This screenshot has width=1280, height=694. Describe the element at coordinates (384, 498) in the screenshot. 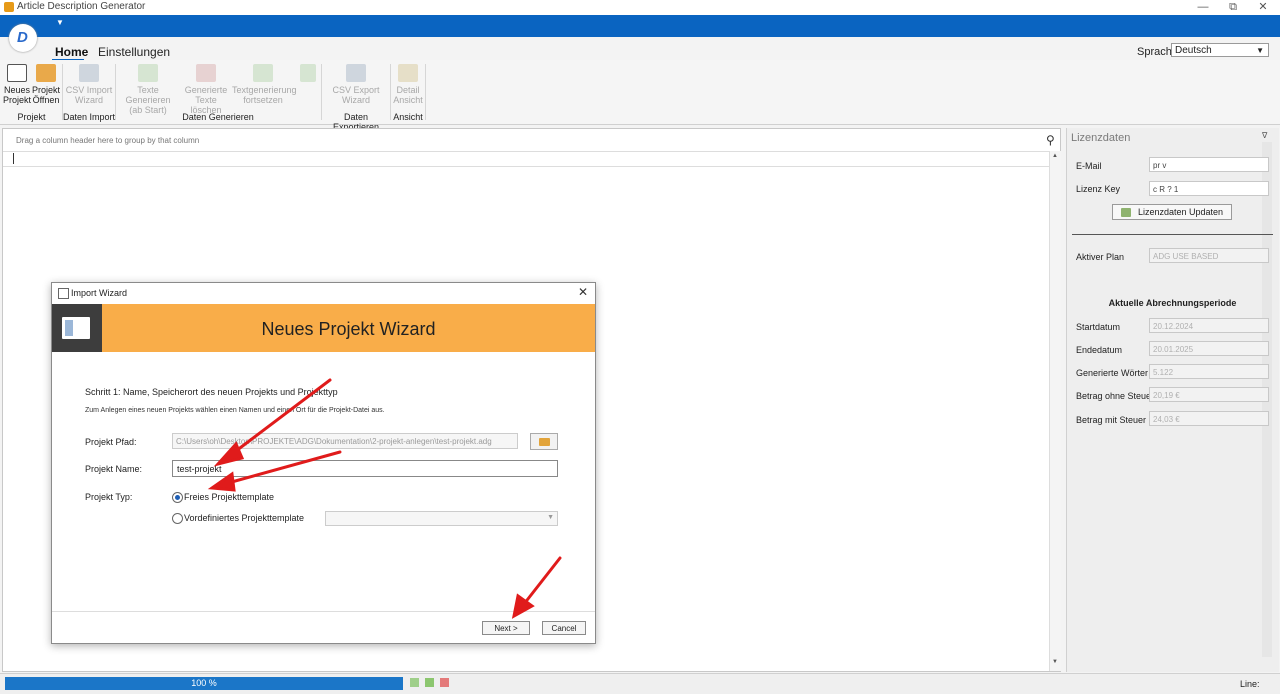

I see `annotation-arrows` at that location.